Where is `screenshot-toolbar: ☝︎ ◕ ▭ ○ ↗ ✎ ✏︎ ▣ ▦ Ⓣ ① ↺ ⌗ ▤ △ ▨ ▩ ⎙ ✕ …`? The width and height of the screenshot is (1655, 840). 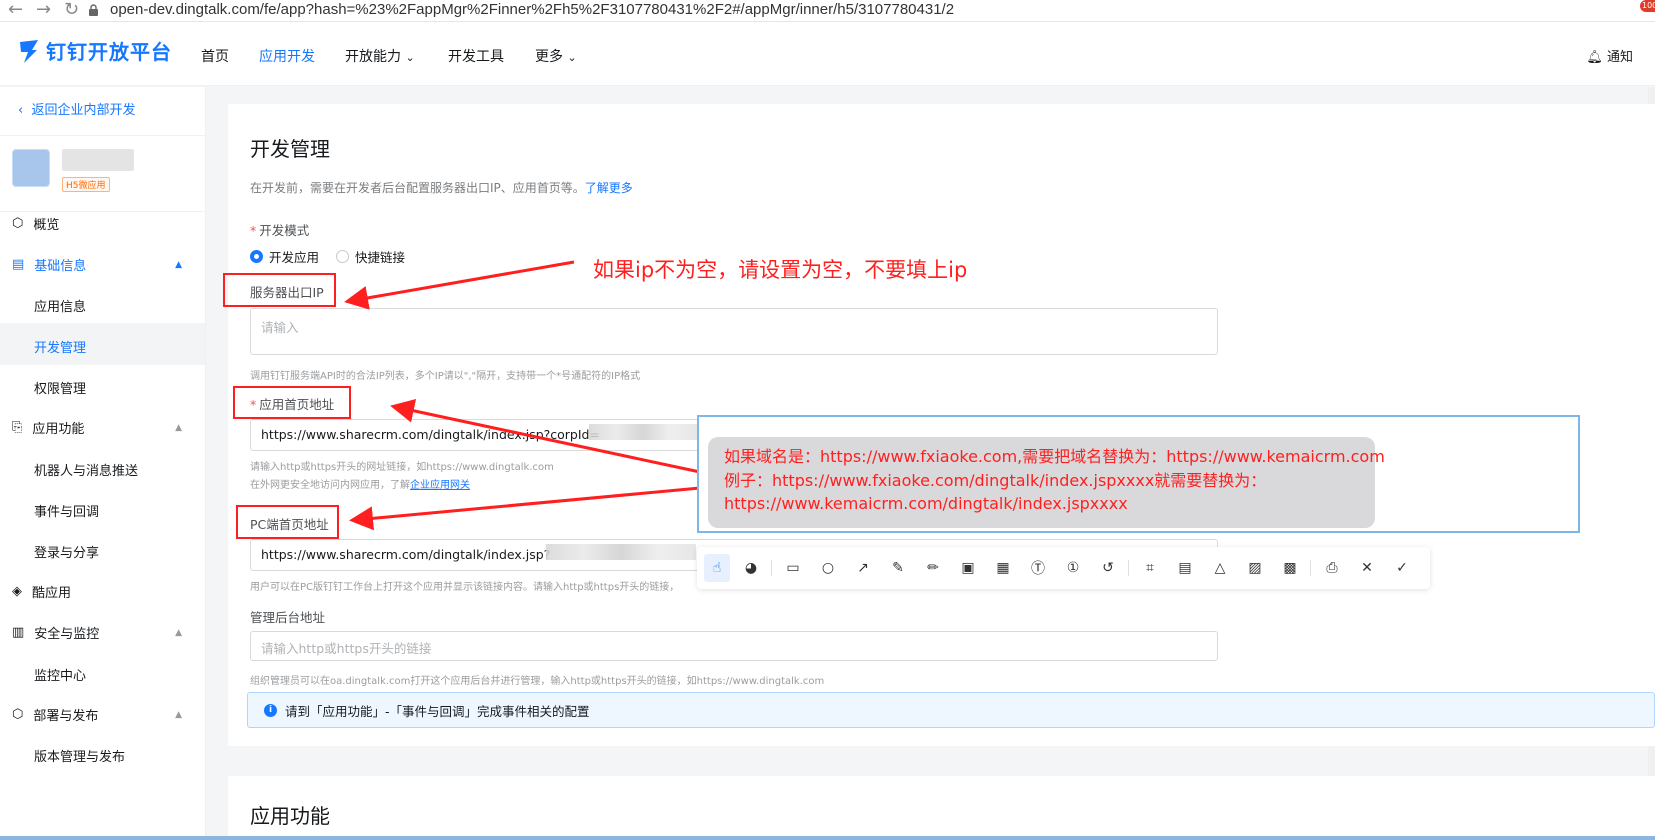
screenshot-toolbar: ☝︎ ◕ ▭ ○ ↗ ✎ ✏︎ ▣ ▦ Ⓣ ① ↺ ⌗ ▤ △ ▨ ▩ ⎙ ✕ … is located at coordinates (1063, 568).